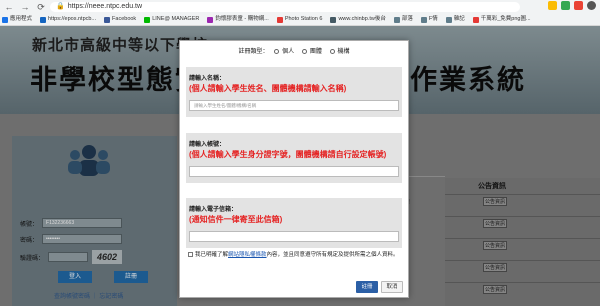 Image resolution: width=600 pixels, height=306 pixels. I want to click on submit-register-button: 註冊, so click(367, 287).